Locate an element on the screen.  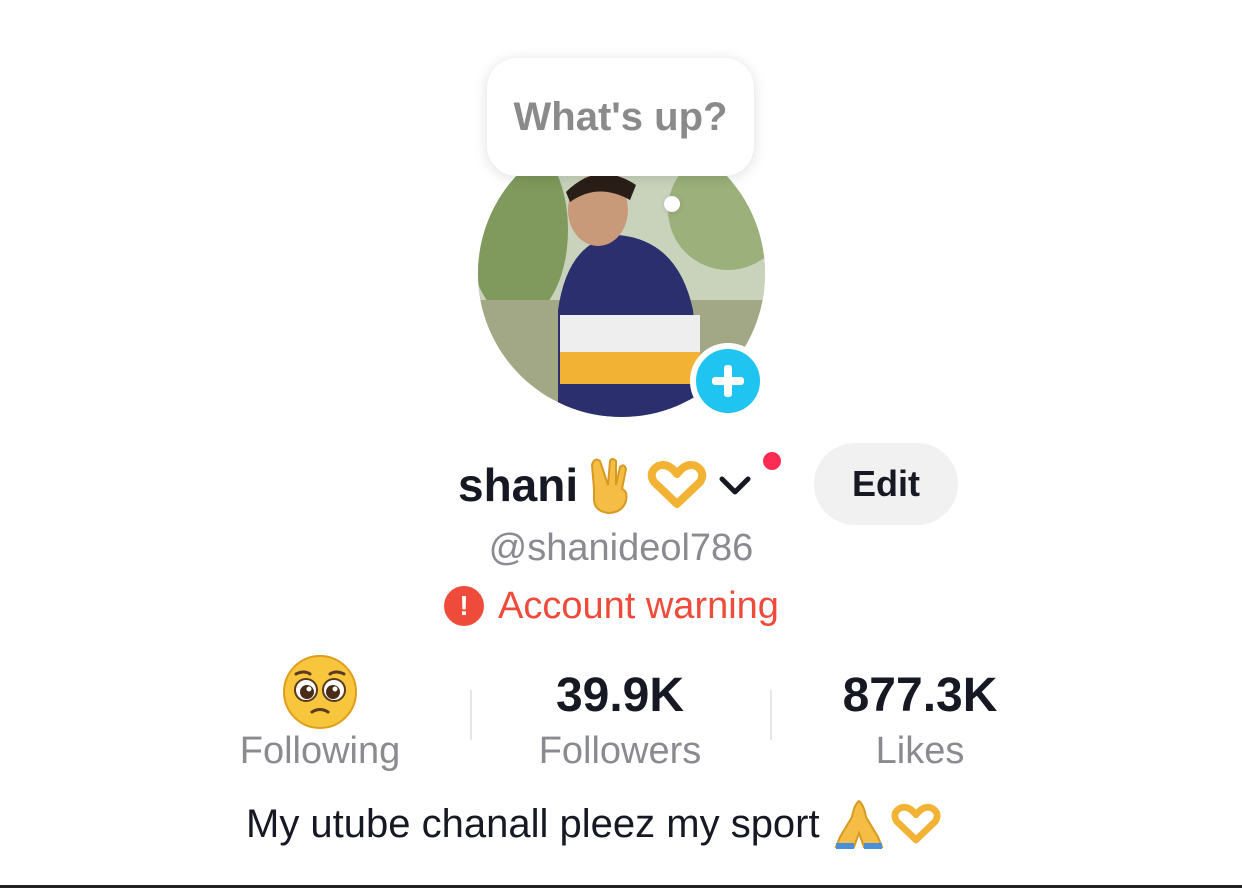
notification-dot is located at coordinates (772, 461).